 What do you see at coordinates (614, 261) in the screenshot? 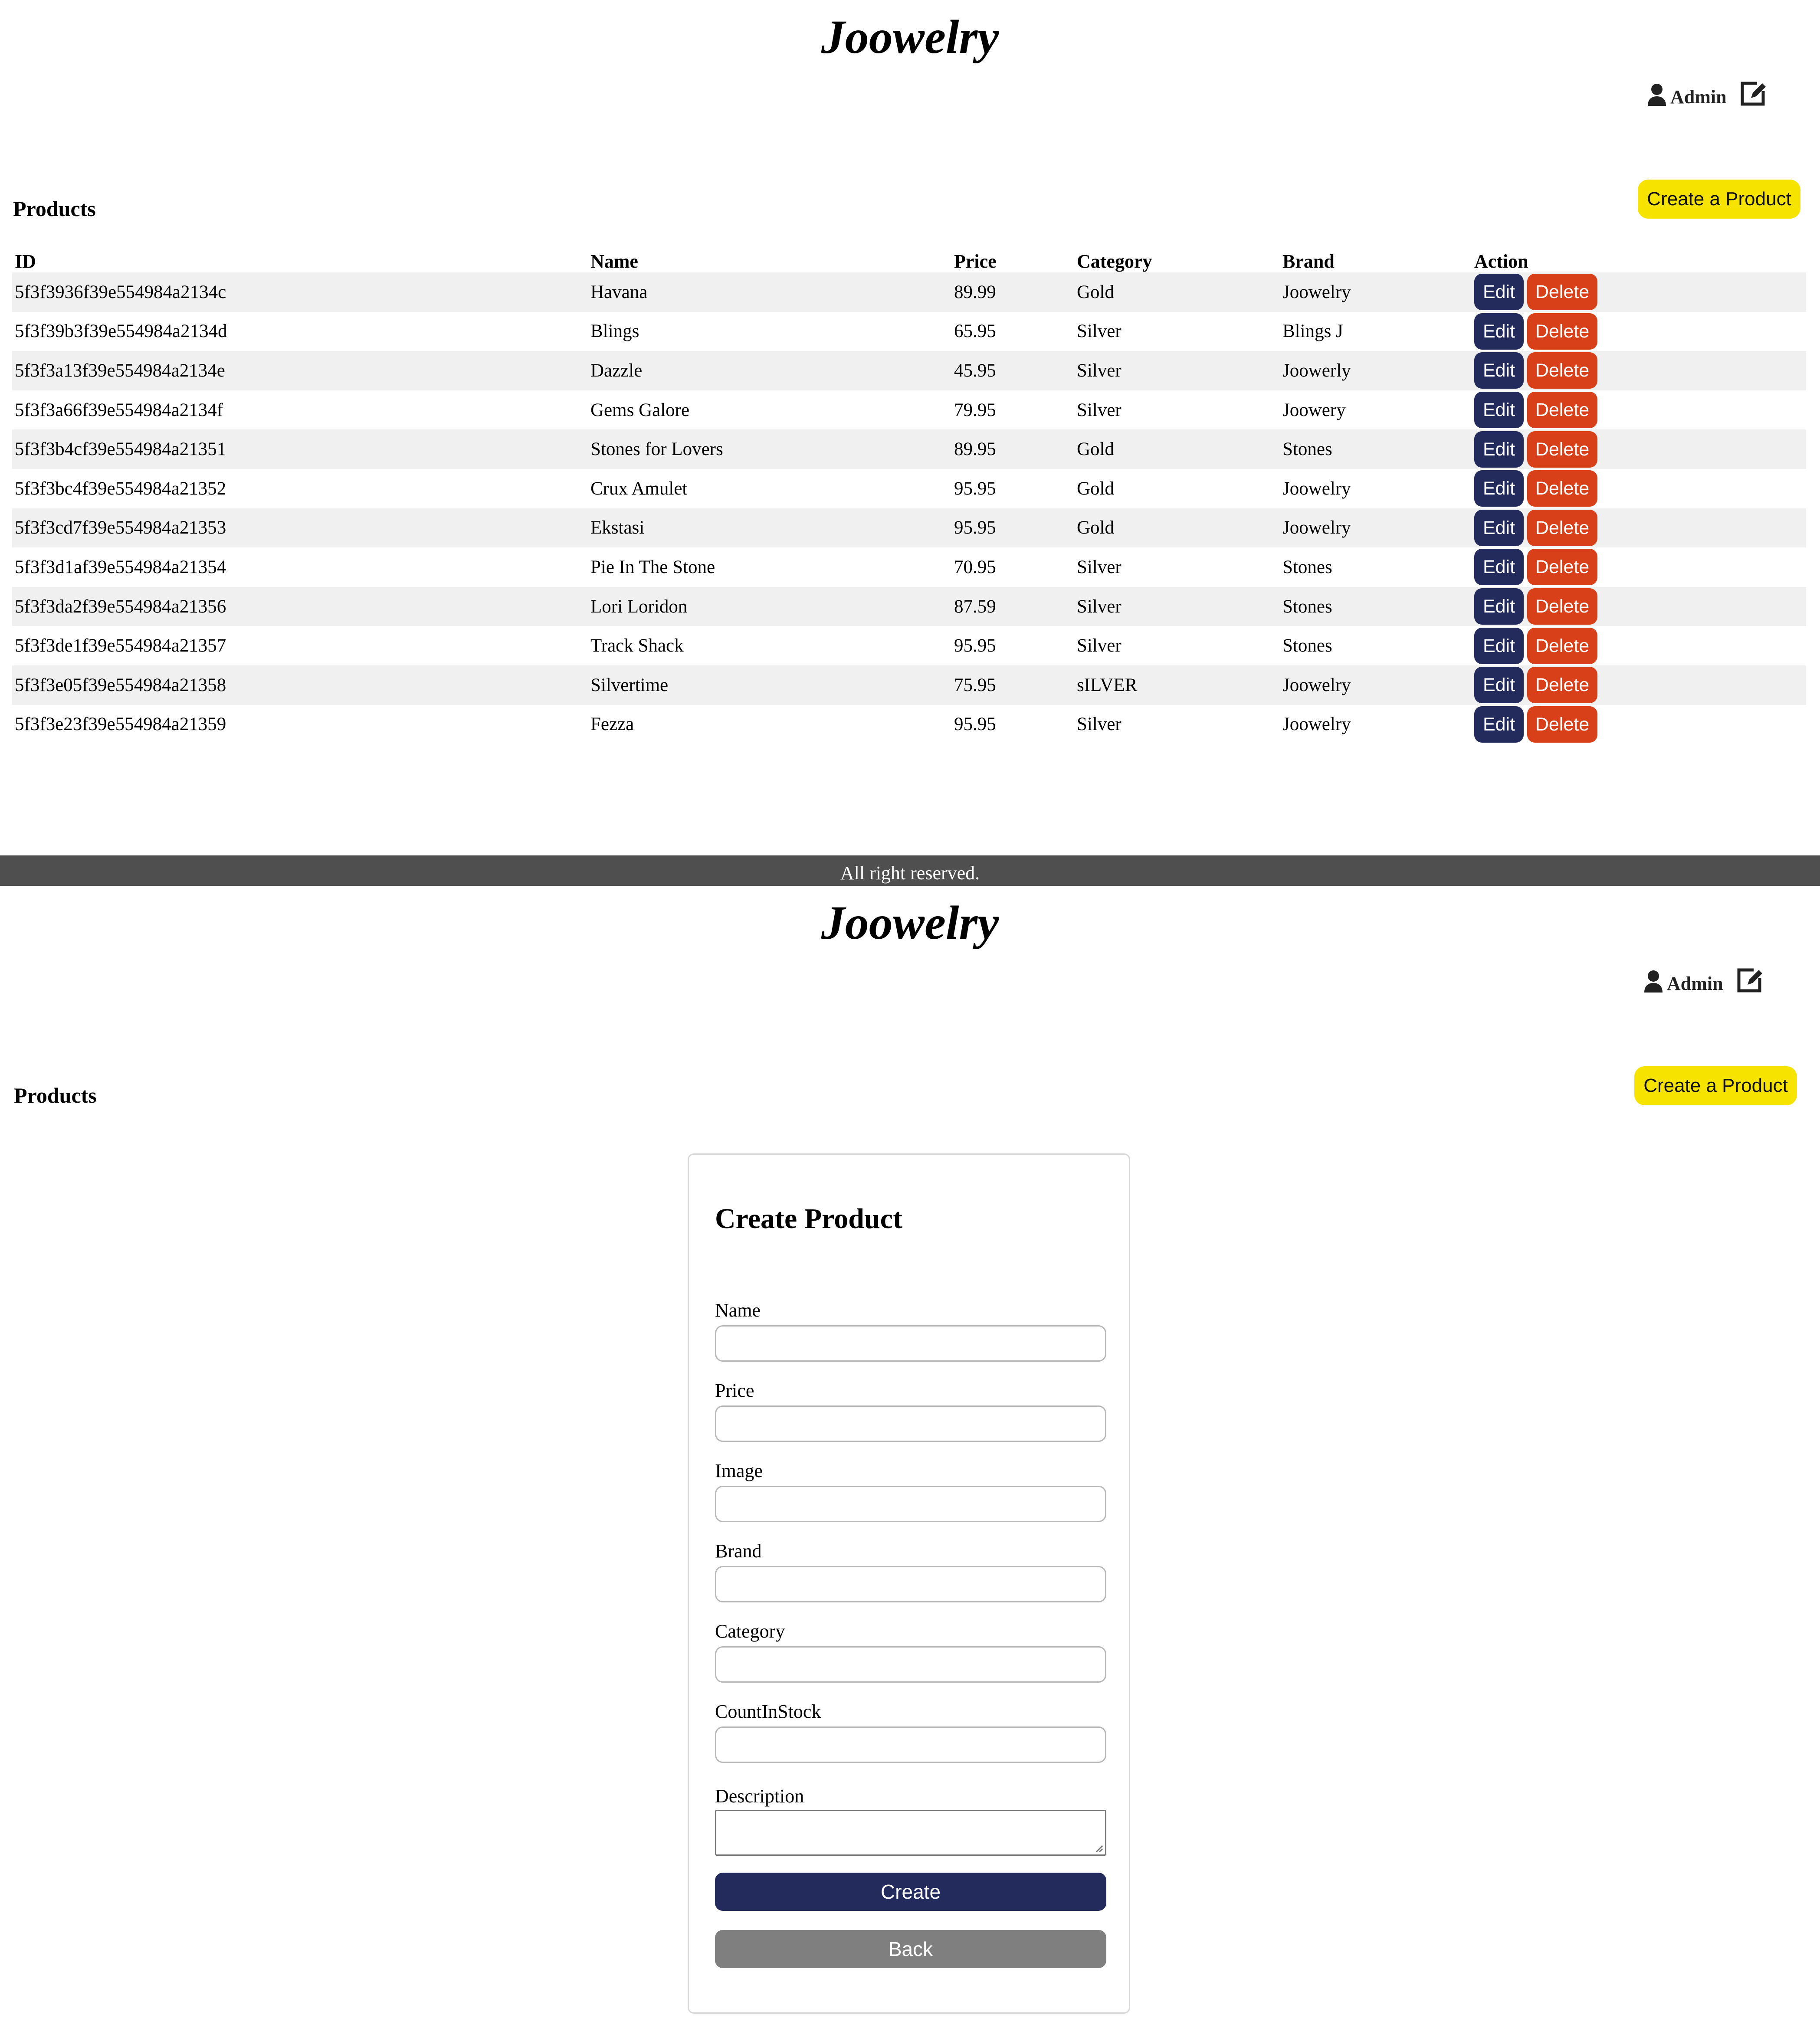
I see `column-header-name: Name` at bounding box center [614, 261].